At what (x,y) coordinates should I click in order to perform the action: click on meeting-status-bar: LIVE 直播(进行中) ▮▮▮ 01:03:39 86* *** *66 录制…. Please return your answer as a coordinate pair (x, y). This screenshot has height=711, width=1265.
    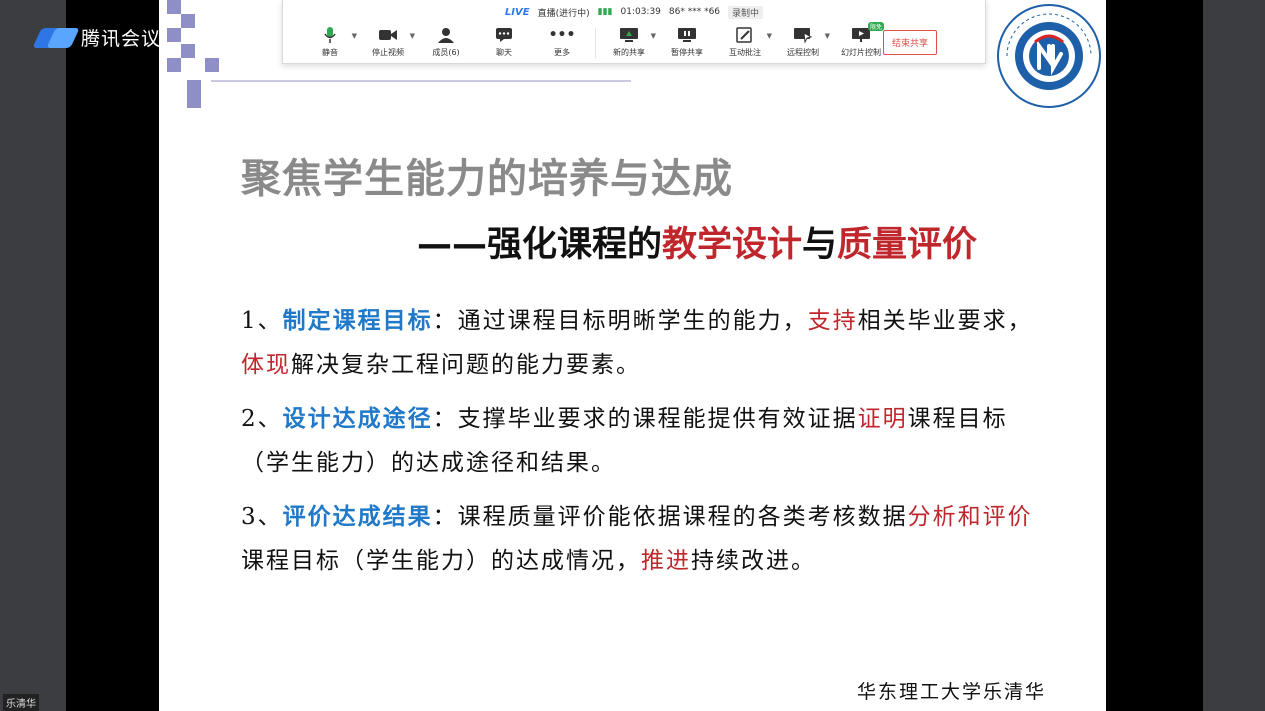
    Looking at the image, I should click on (634, 12).